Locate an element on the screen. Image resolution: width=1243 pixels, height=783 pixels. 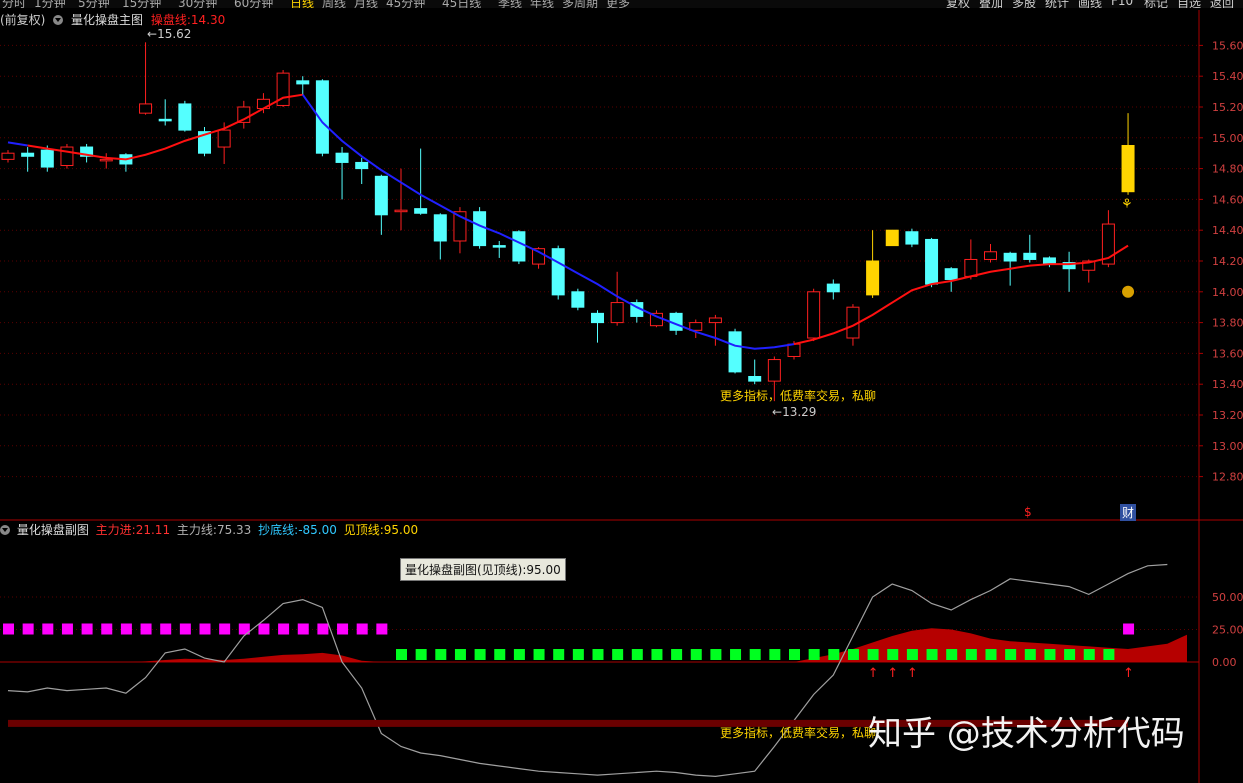
main-tick-label-10: 14.80 is located at coordinates (1227, 169).